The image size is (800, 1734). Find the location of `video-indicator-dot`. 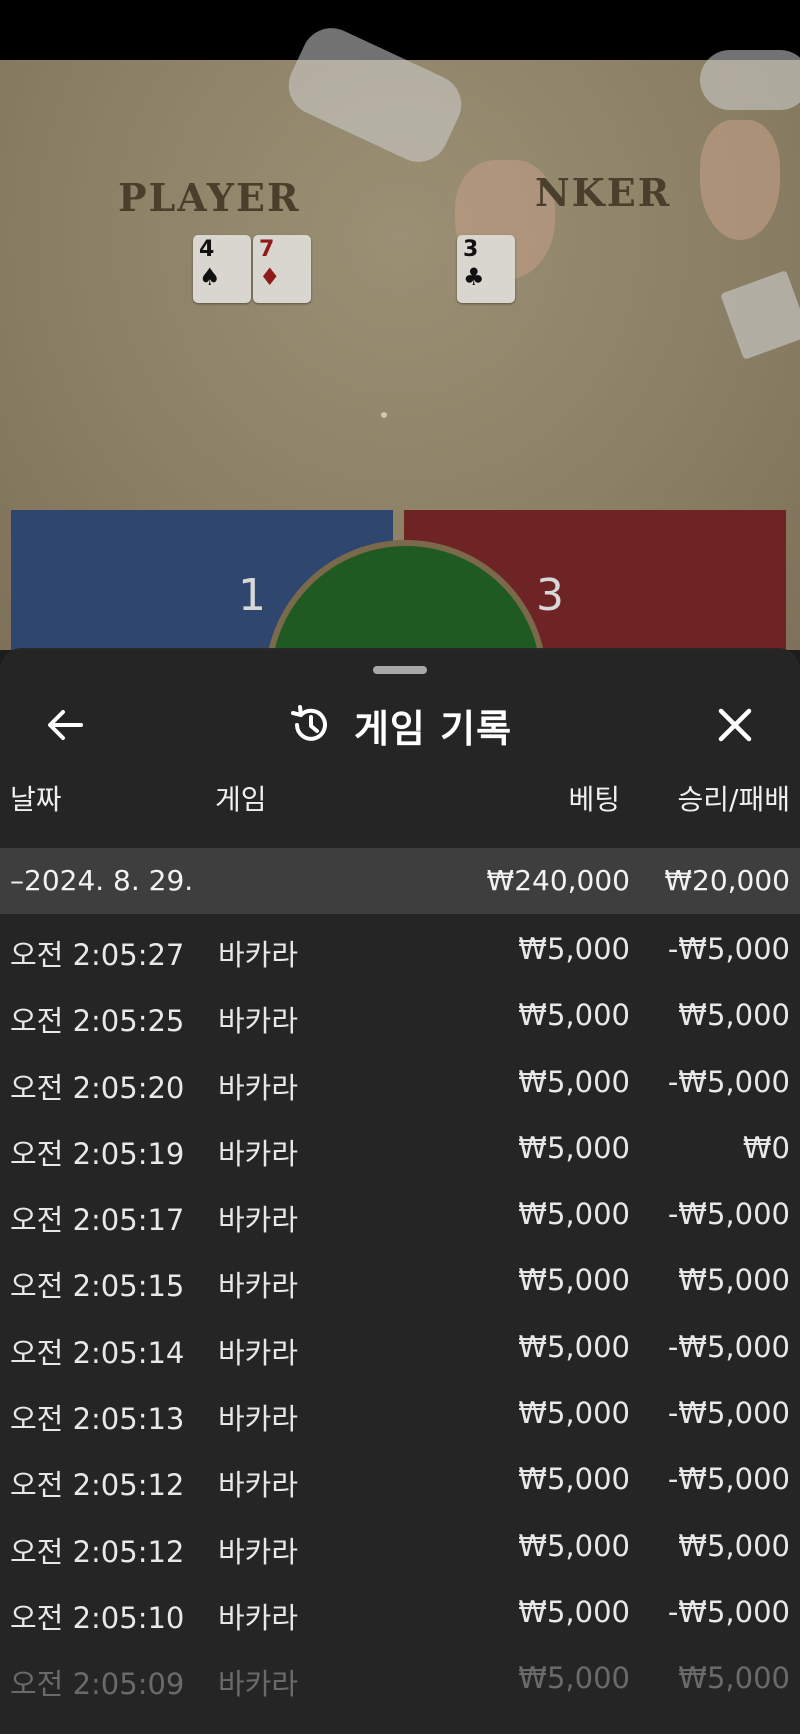

video-indicator-dot is located at coordinates (384, 415).